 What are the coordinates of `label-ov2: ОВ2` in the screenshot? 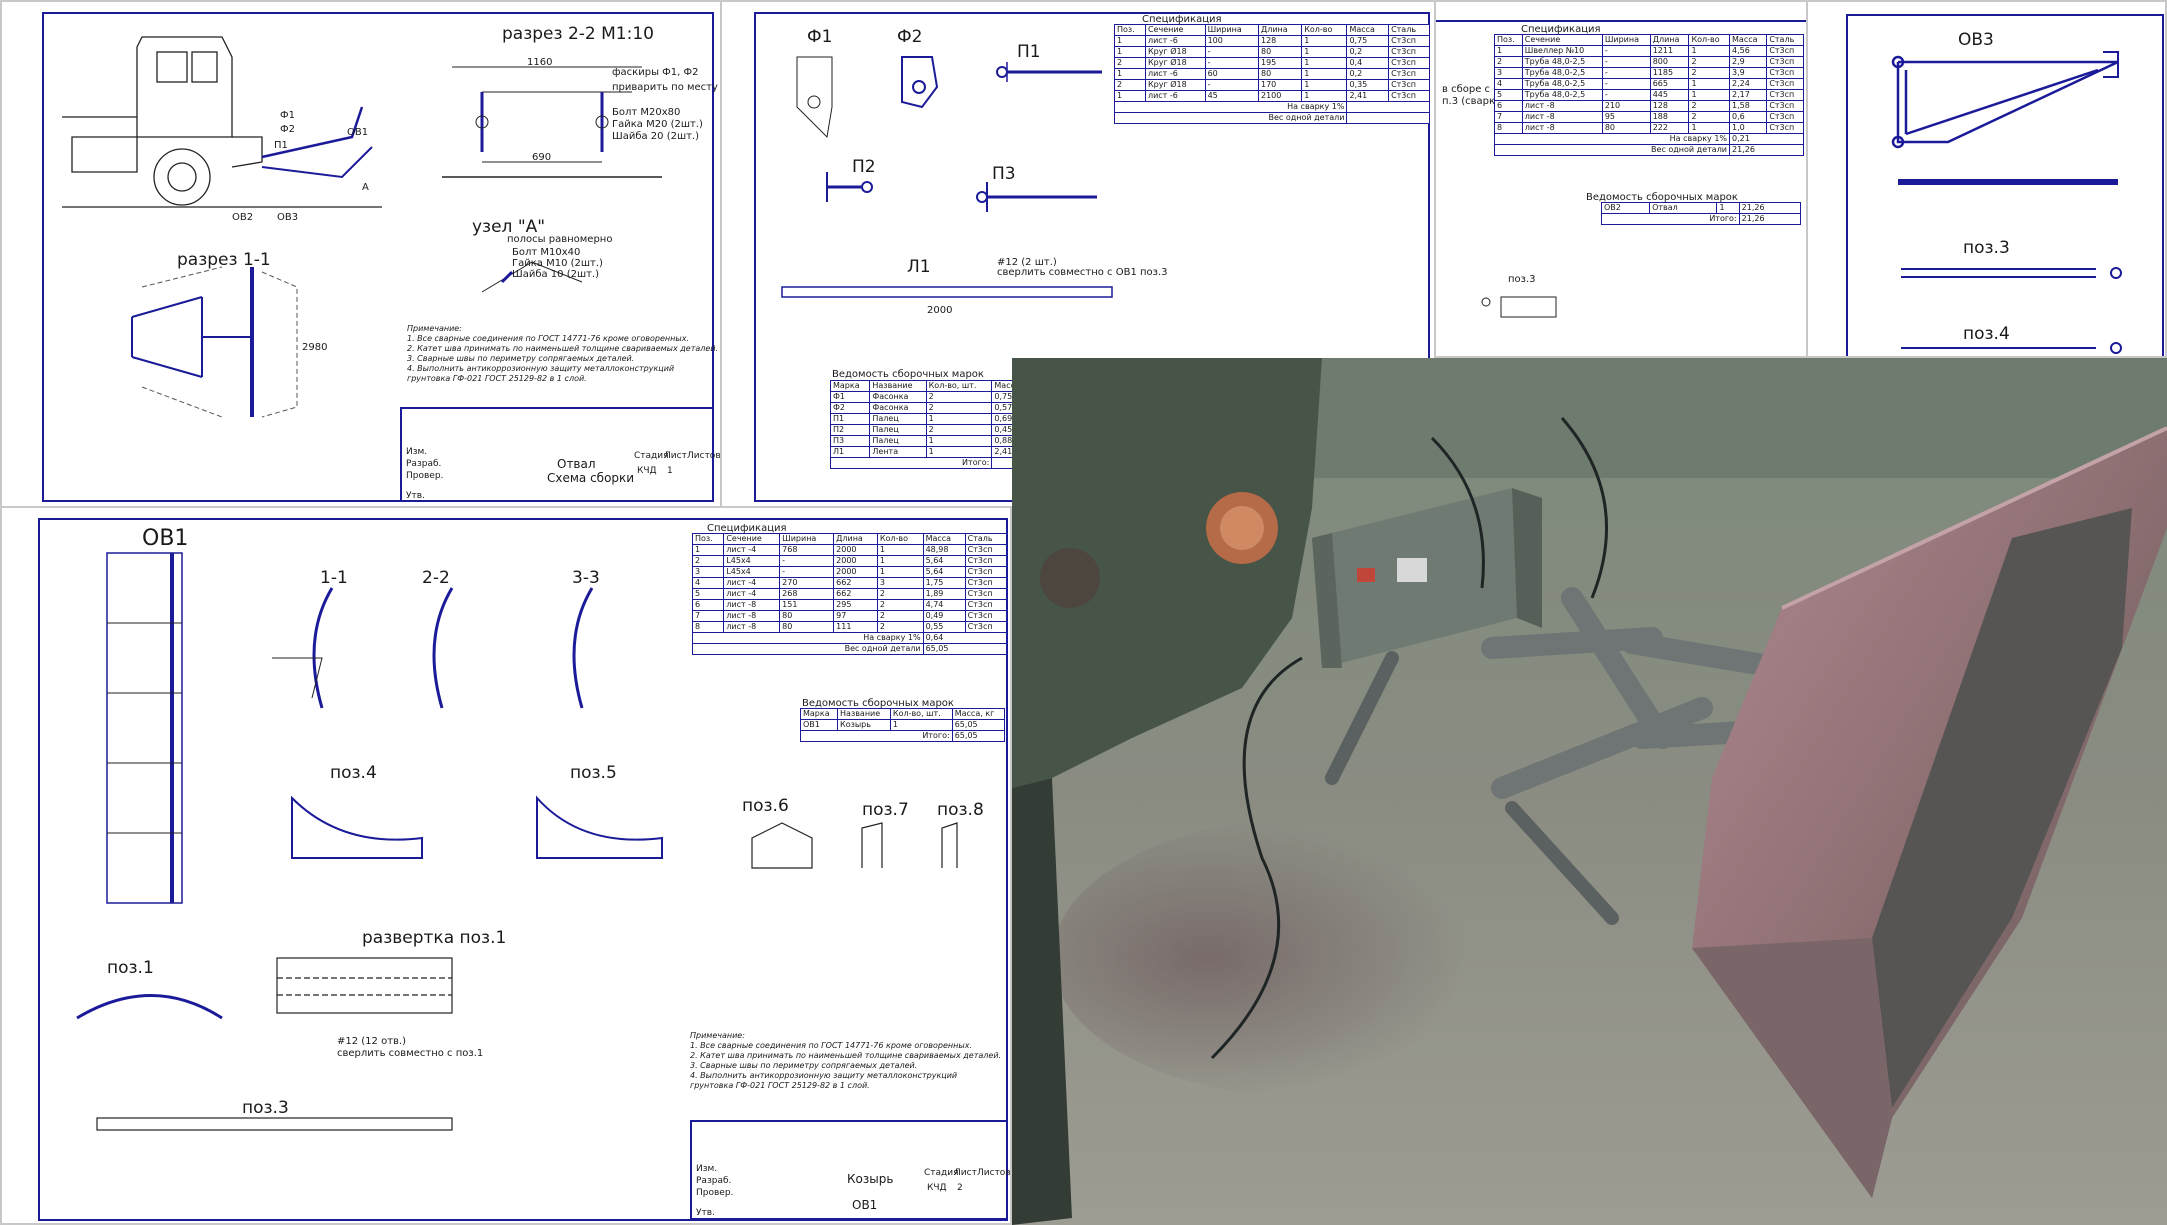 It's located at (243, 217).